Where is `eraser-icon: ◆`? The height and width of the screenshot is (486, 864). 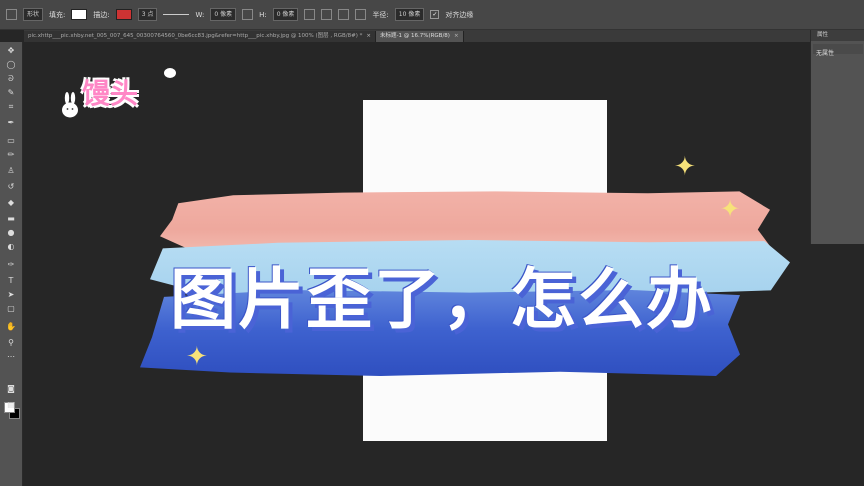 eraser-icon: ◆ is located at coordinates (11, 202).